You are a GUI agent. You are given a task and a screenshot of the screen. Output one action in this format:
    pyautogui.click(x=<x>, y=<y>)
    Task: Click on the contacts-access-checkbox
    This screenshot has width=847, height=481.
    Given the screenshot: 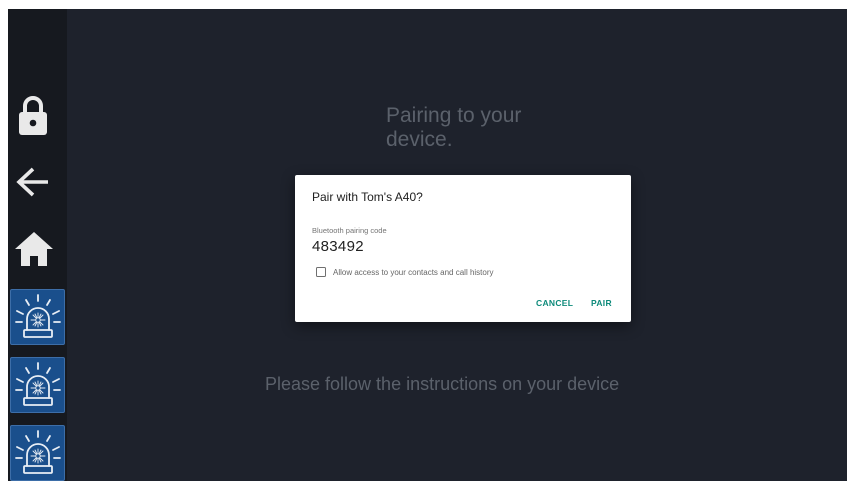 What is the action you would take?
    pyautogui.click(x=321, y=272)
    